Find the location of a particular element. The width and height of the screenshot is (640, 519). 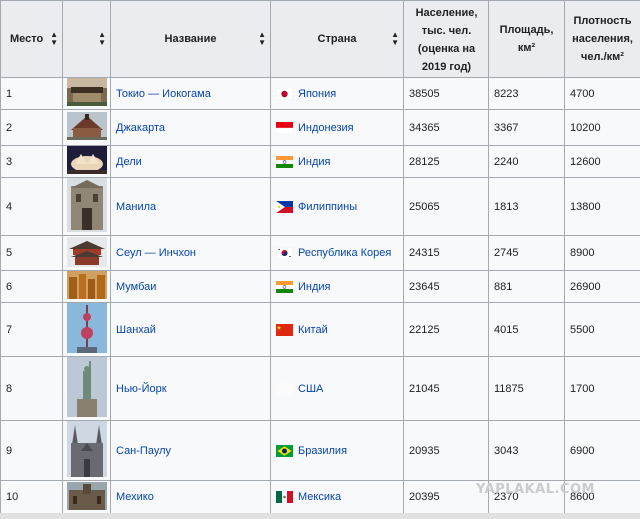

country-link: Филиппины is located at coordinates (327, 207).